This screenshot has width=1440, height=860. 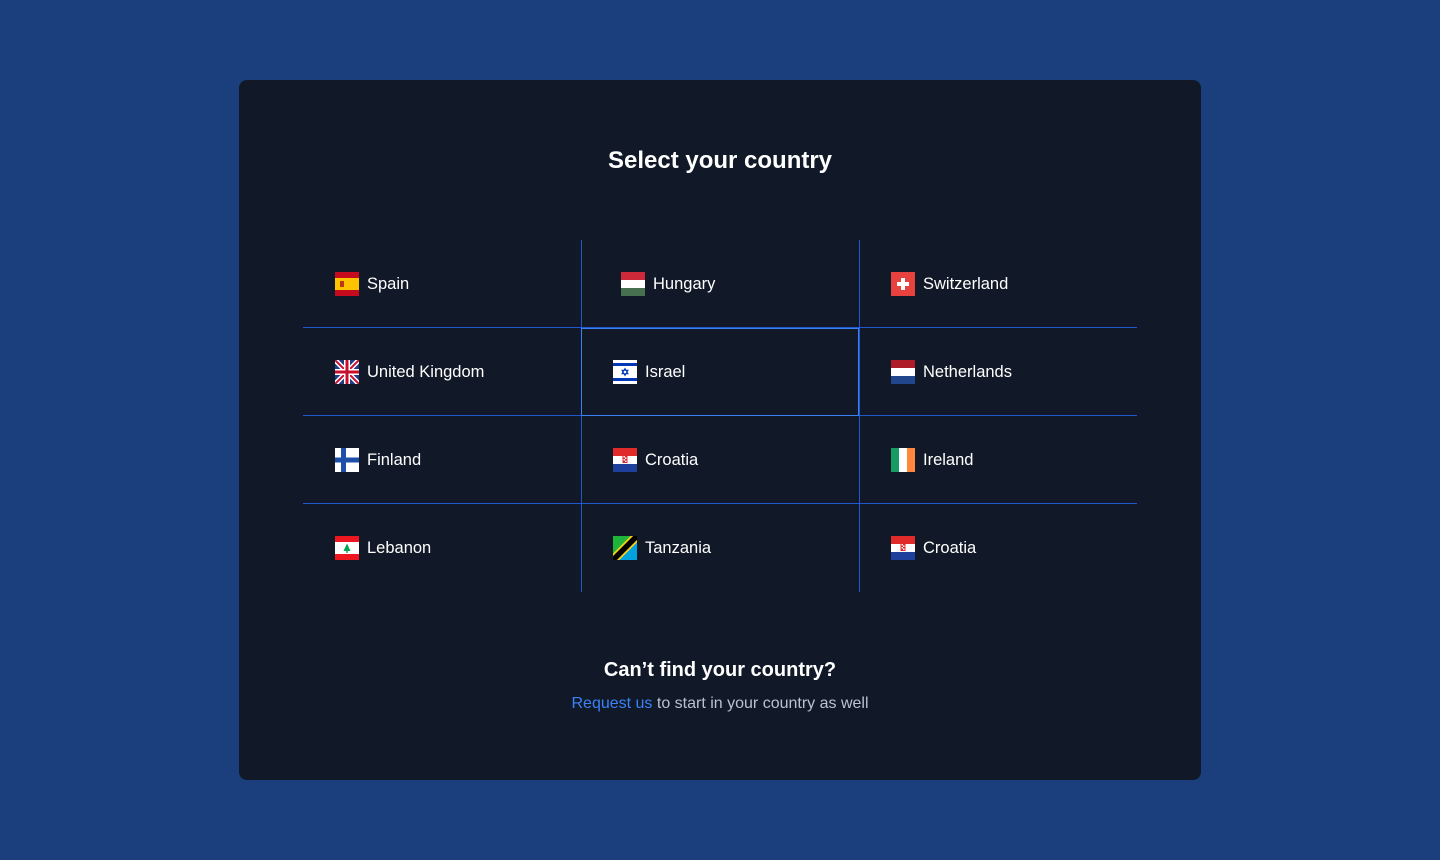 I want to click on switzerland-flag-icon, so click(x=903, y=284).